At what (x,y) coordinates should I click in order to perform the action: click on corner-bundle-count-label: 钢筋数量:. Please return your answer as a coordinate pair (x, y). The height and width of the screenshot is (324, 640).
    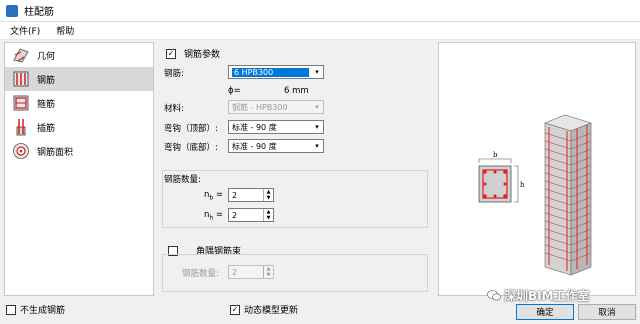
    Looking at the image, I should click on (200, 274).